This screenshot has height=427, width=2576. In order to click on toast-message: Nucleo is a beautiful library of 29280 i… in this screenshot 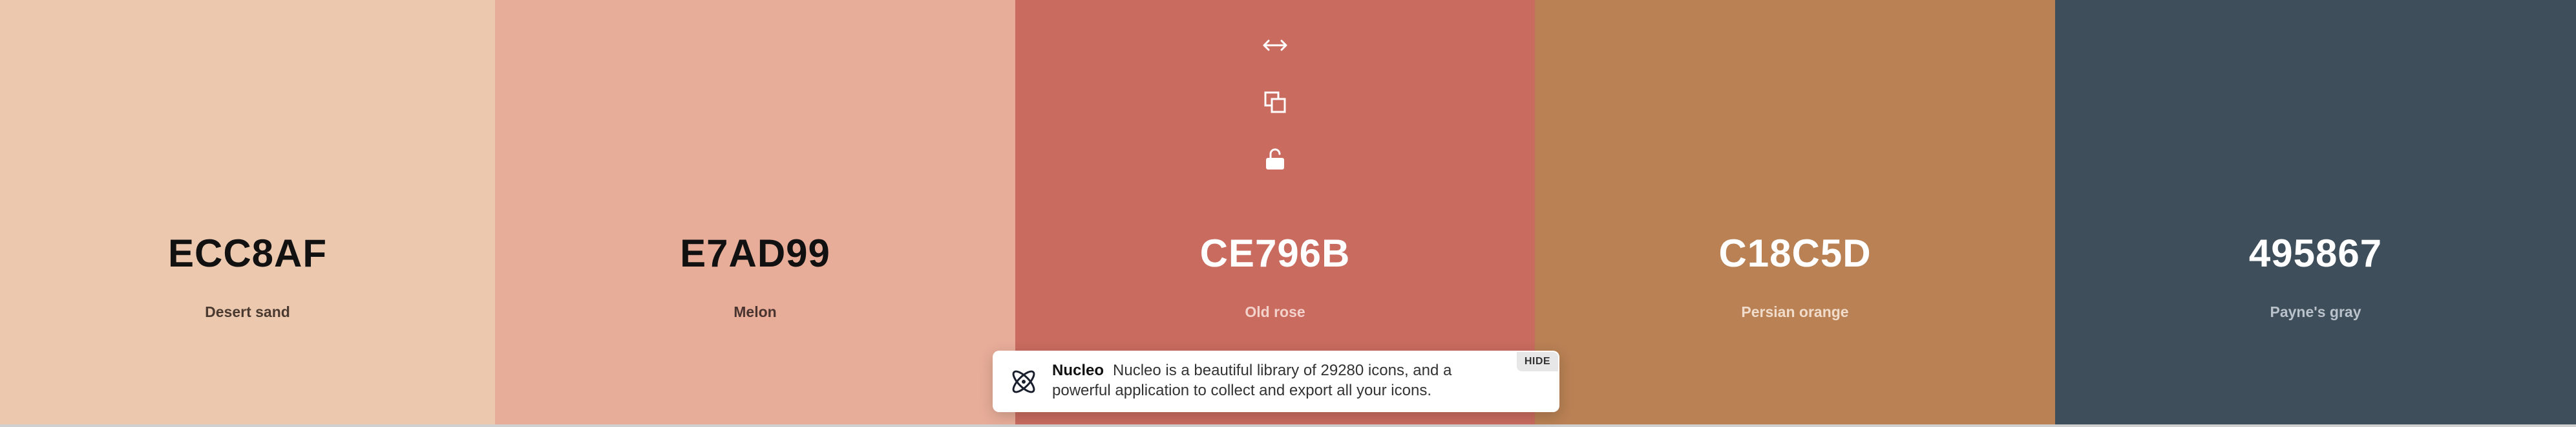, I will do `click(1252, 380)`.